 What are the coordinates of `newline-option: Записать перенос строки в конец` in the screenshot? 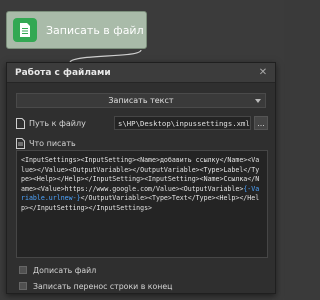 It's located at (95, 286).